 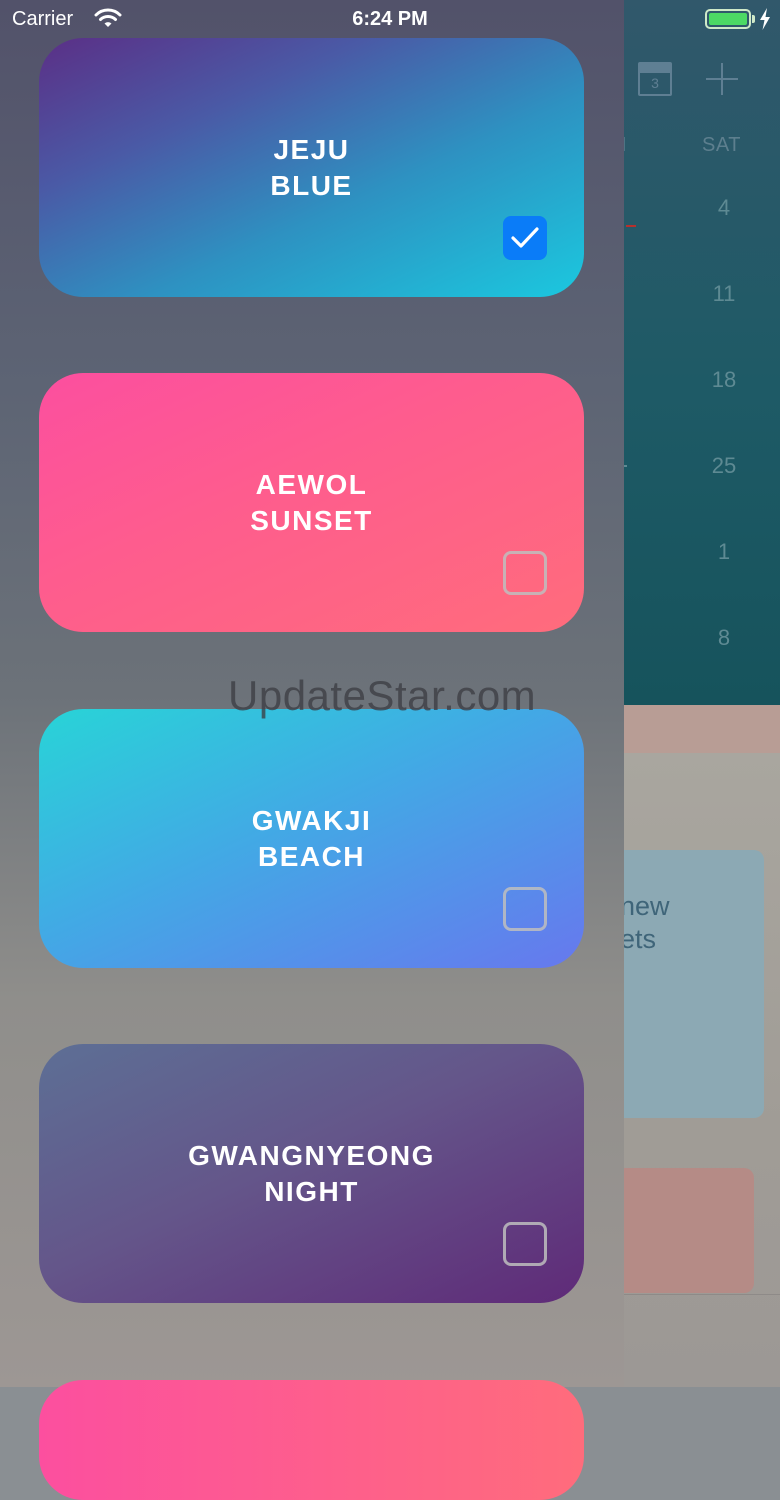 What do you see at coordinates (311, 520) in the screenshot?
I see `theme-title-line: SUNSET` at bounding box center [311, 520].